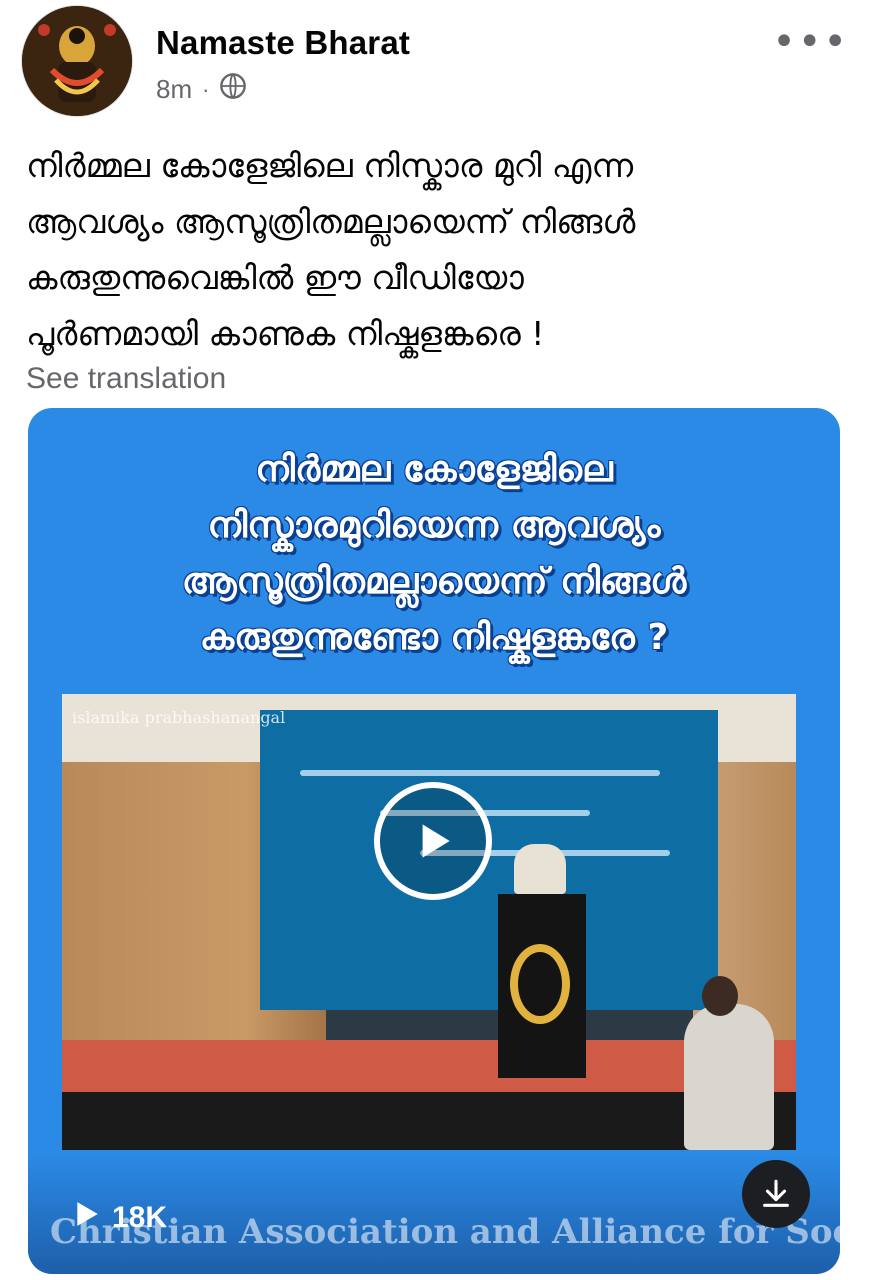  Describe the element at coordinates (87, 1218) in the screenshot. I see `play-count-icon` at that location.